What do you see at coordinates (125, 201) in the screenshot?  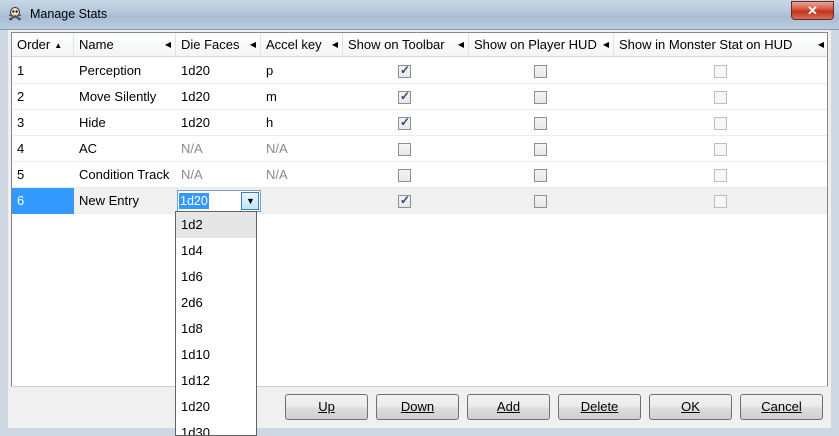 I see `cell-name: New Entry` at bounding box center [125, 201].